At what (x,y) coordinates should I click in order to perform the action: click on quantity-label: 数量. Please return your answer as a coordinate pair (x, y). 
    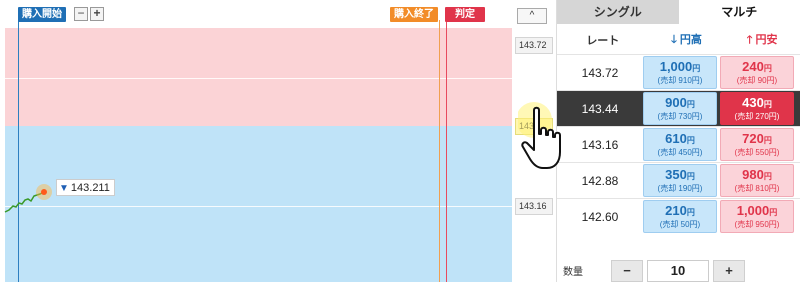
    Looking at the image, I should click on (573, 272).